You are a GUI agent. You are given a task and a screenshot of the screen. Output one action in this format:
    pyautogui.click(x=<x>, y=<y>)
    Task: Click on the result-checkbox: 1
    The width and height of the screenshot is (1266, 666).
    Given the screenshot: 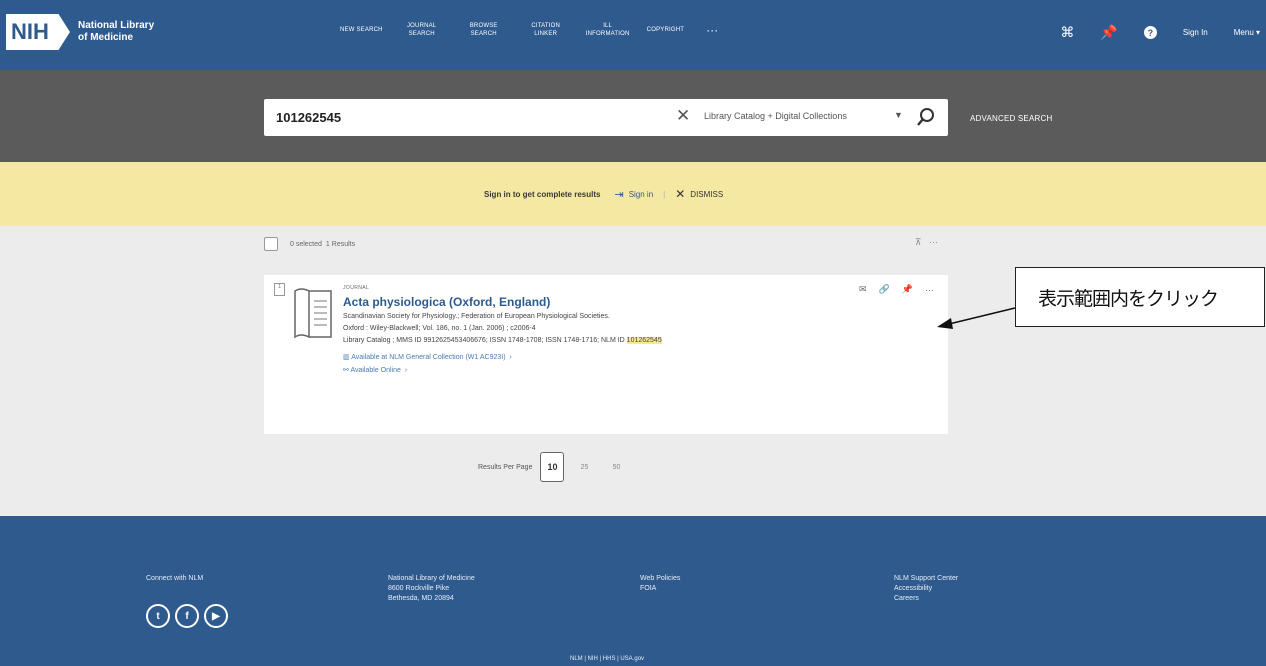 What is the action you would take?
    pyautogui.click(x=279, y=289)
    